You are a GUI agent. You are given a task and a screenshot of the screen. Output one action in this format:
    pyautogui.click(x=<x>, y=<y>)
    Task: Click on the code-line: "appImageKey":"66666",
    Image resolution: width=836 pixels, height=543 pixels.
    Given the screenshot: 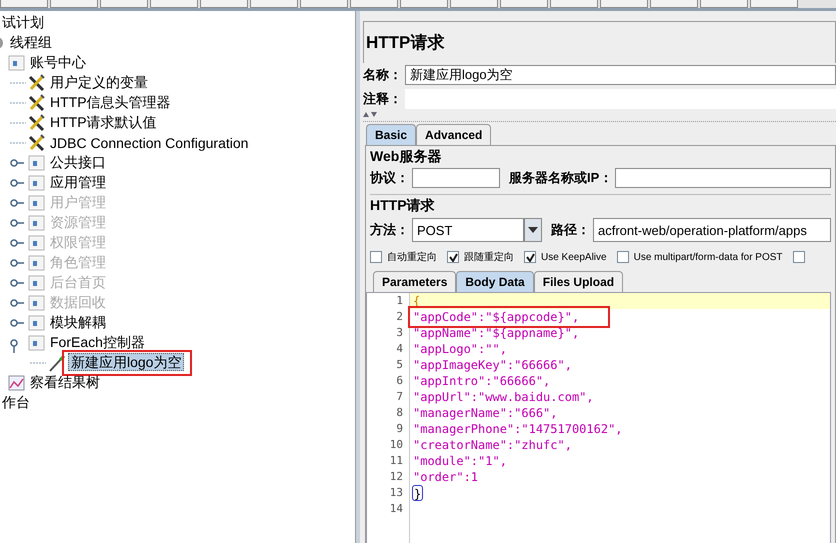 What is the action you would take?
    pyautogui.click(x=492, y=365)
    